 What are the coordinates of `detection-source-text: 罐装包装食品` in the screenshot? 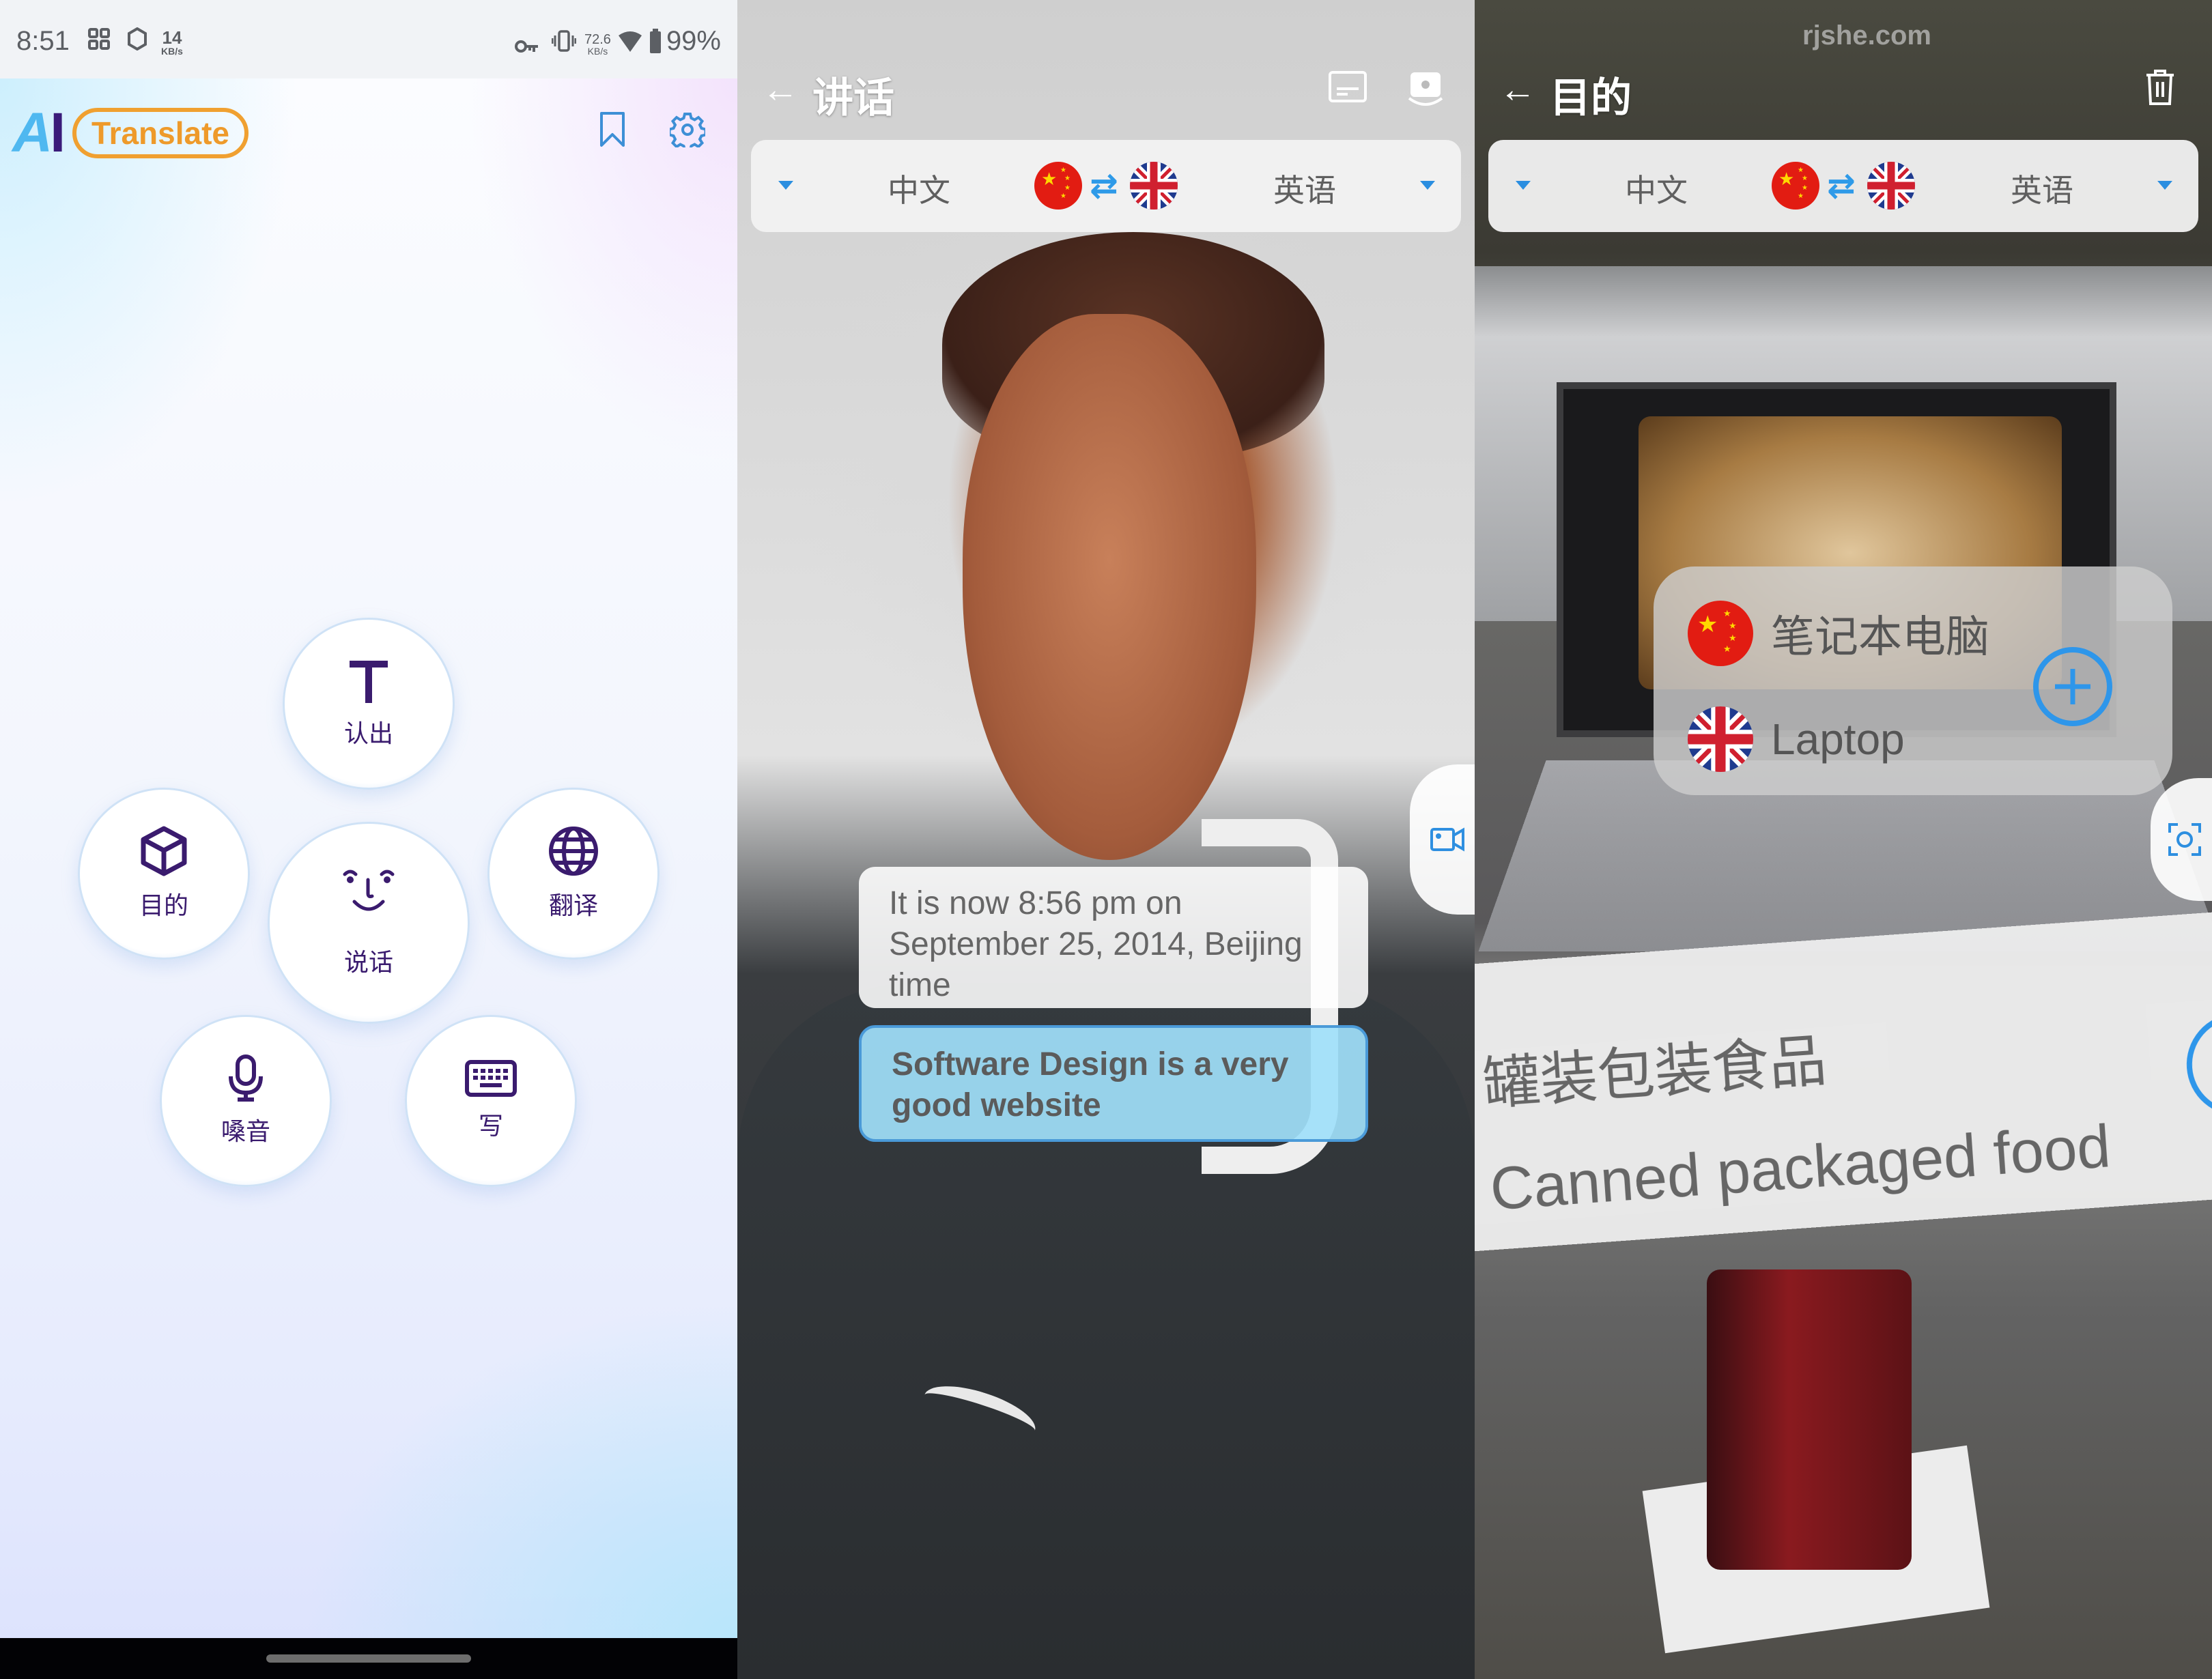 It's located at (1654, 1072).